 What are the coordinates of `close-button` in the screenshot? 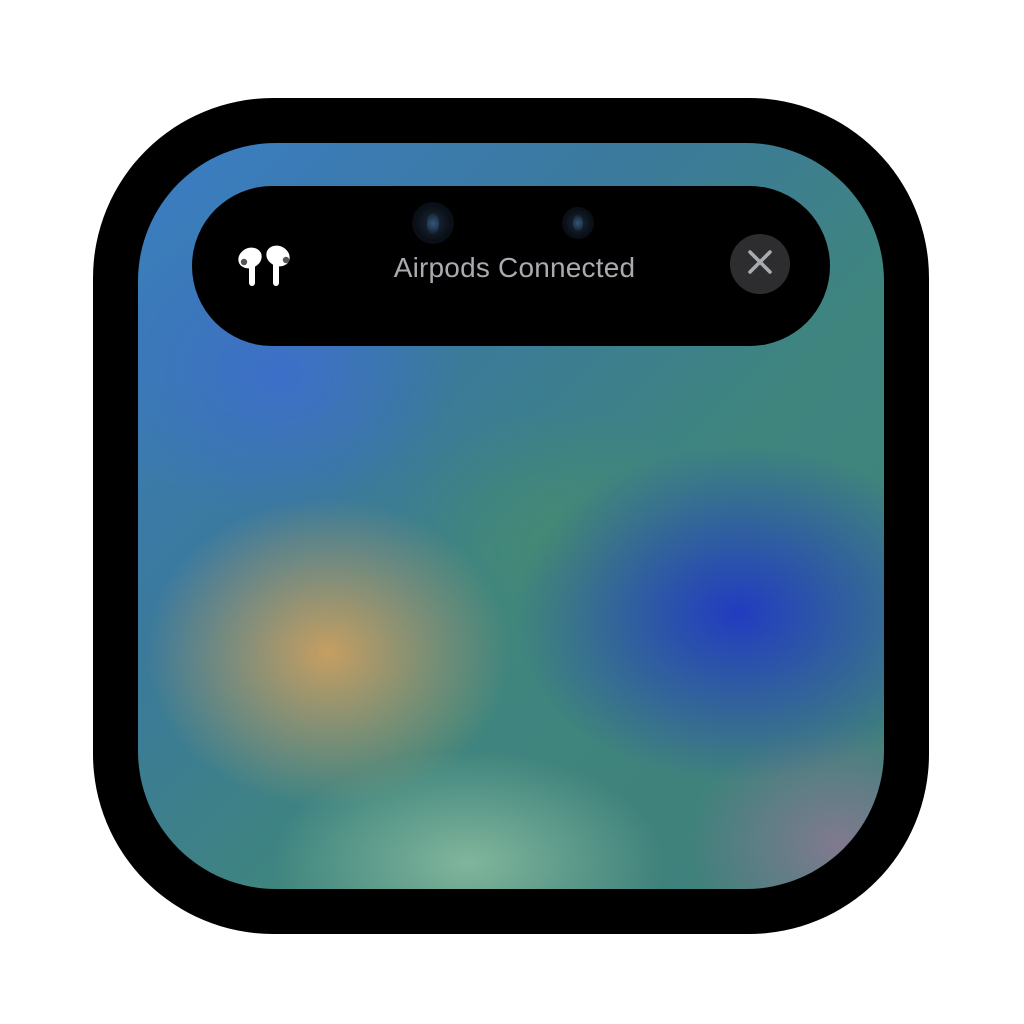 It's located at (760, 264).